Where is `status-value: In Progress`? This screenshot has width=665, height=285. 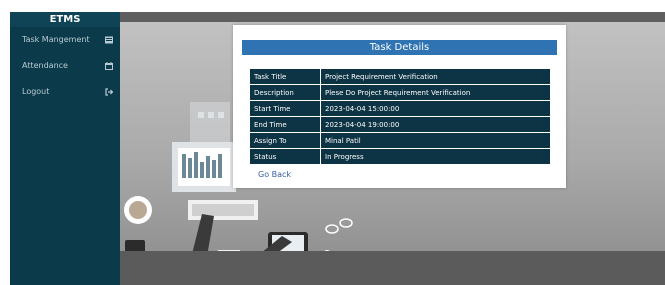 status-value: In Progress is located at coordinates (435, 156).